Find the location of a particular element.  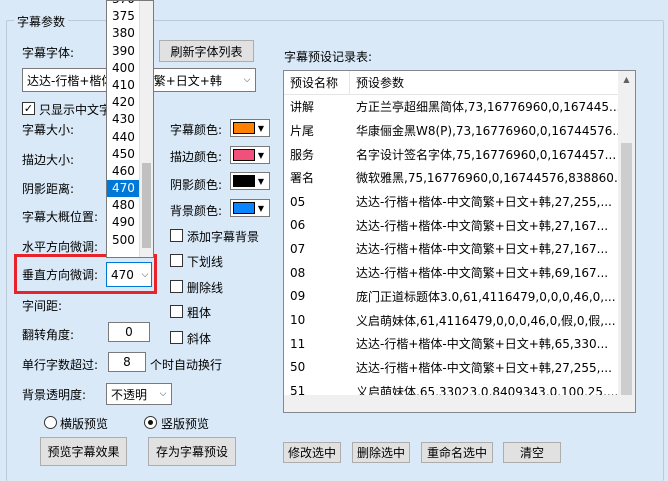

vertical-preview-radio is located at coordinates (150, 422).